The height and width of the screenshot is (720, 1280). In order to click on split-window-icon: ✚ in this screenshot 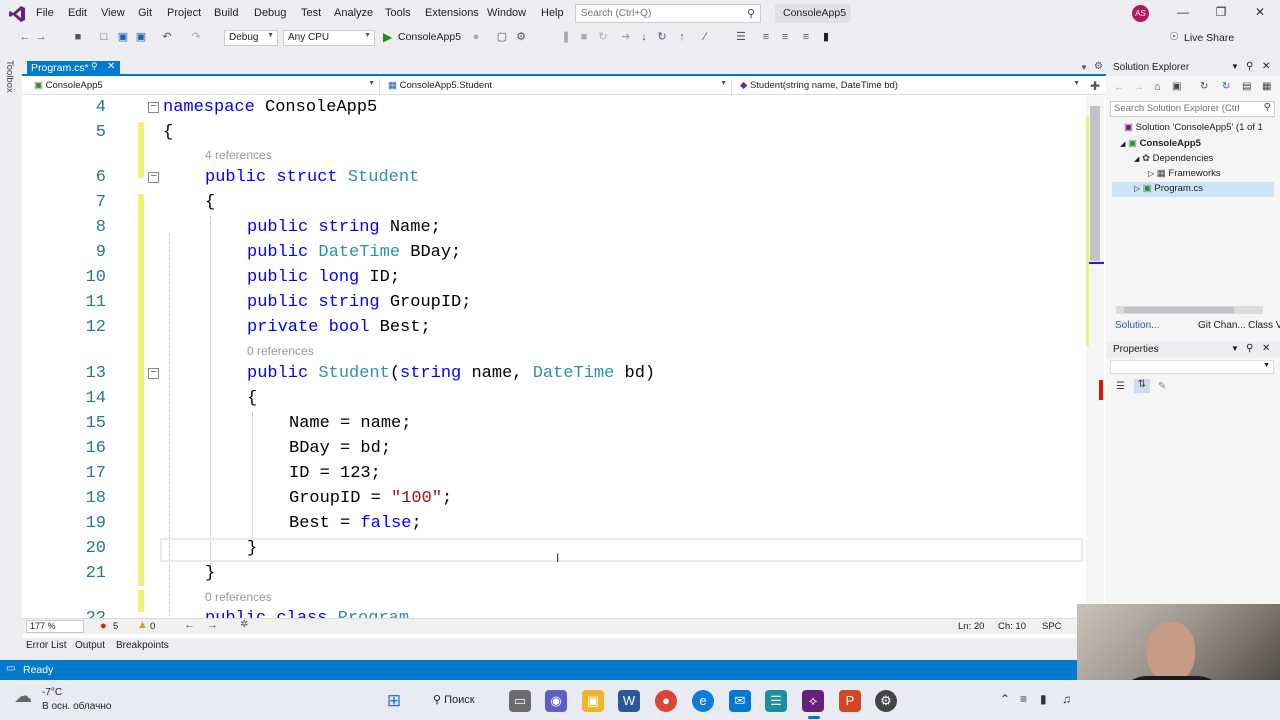, I will do `click(1095, 86)`.